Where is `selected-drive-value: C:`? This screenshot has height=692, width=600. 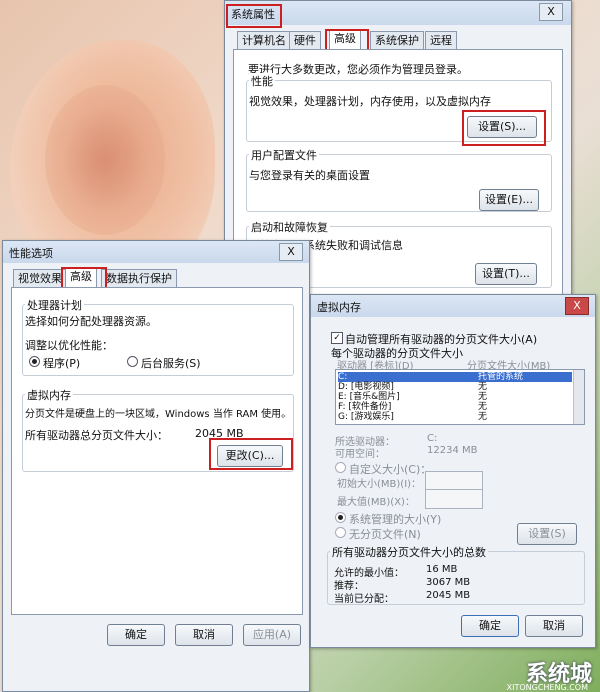 selected-drive-value: C: is located at coordinates (432, 438).